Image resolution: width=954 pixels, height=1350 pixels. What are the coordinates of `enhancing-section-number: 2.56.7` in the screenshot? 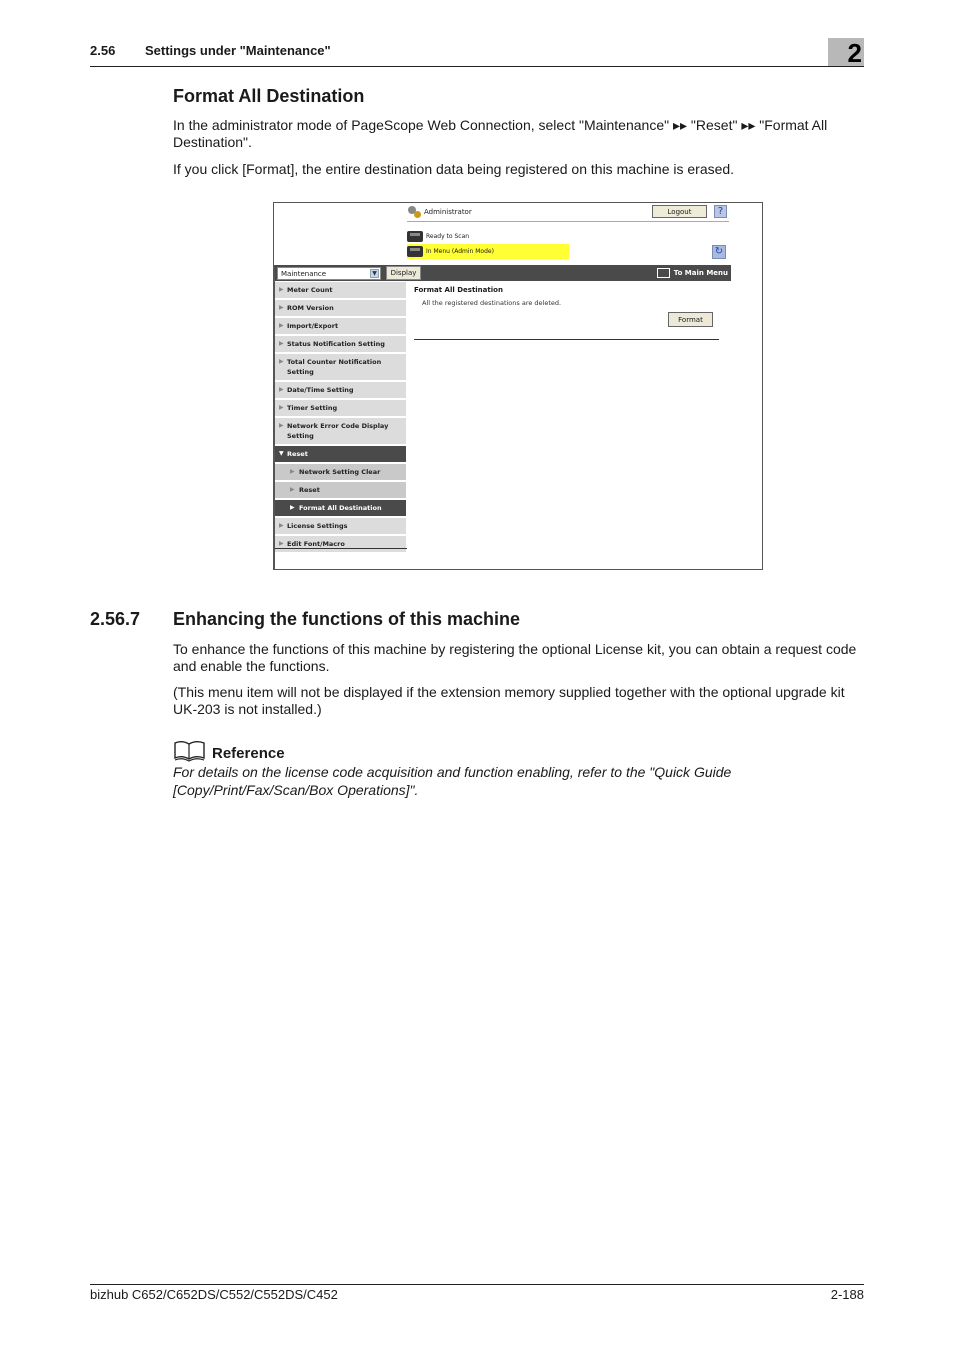 It's located at (115, 619).